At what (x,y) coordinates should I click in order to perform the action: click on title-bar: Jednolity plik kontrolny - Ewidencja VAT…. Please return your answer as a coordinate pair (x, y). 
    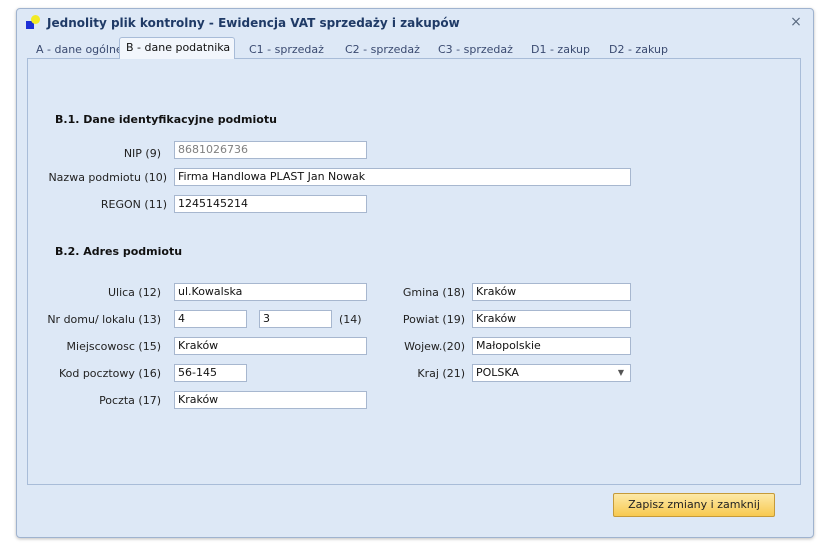
    Looking at the image, I should click on (415, 23).